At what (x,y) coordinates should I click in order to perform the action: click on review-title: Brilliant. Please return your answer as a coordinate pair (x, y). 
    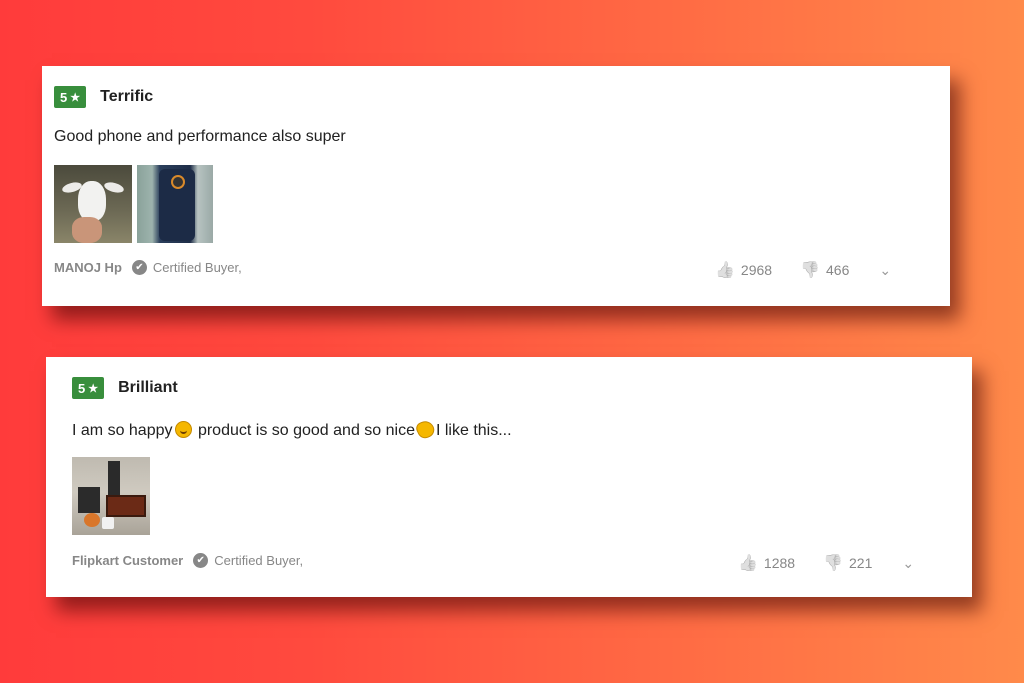
    Looking at the image, I should click on (148, 387).